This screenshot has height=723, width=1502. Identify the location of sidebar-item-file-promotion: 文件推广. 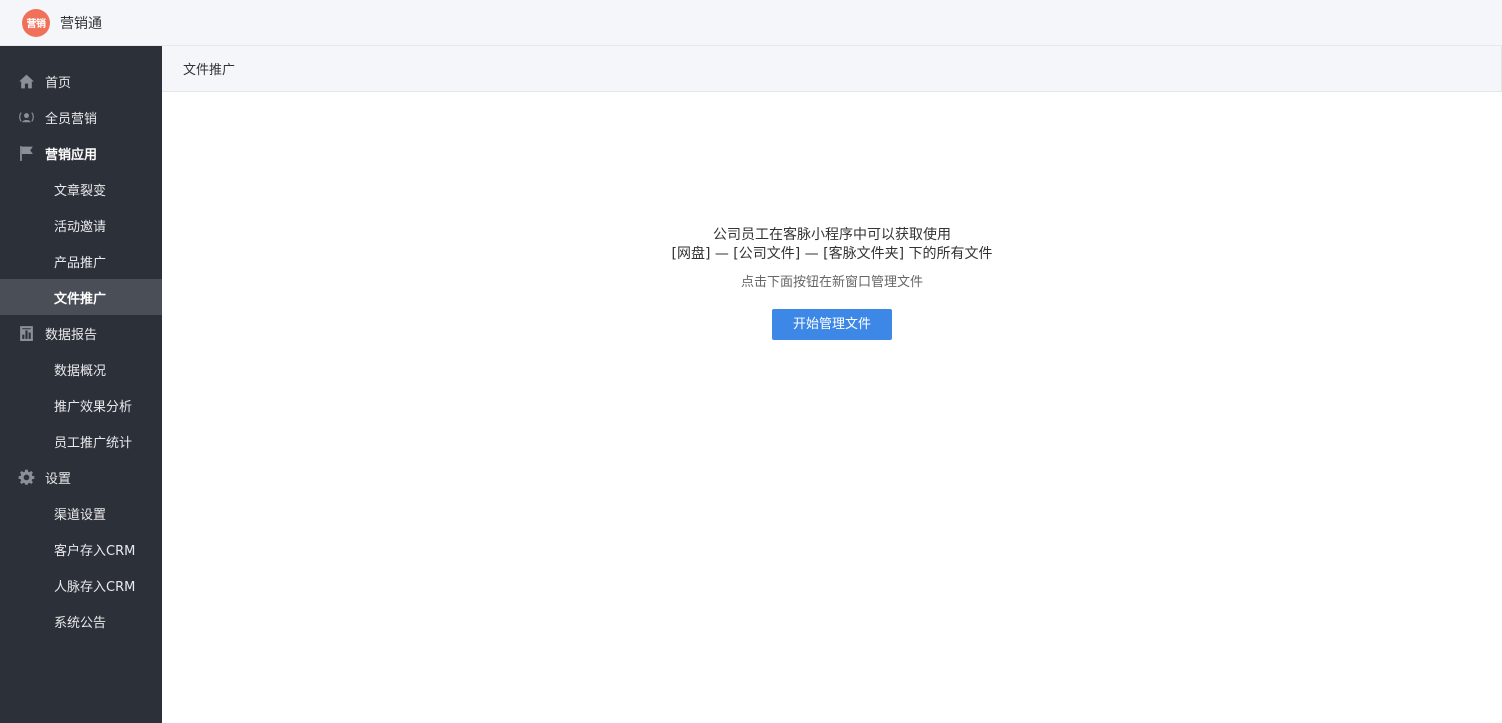
(81, 297).